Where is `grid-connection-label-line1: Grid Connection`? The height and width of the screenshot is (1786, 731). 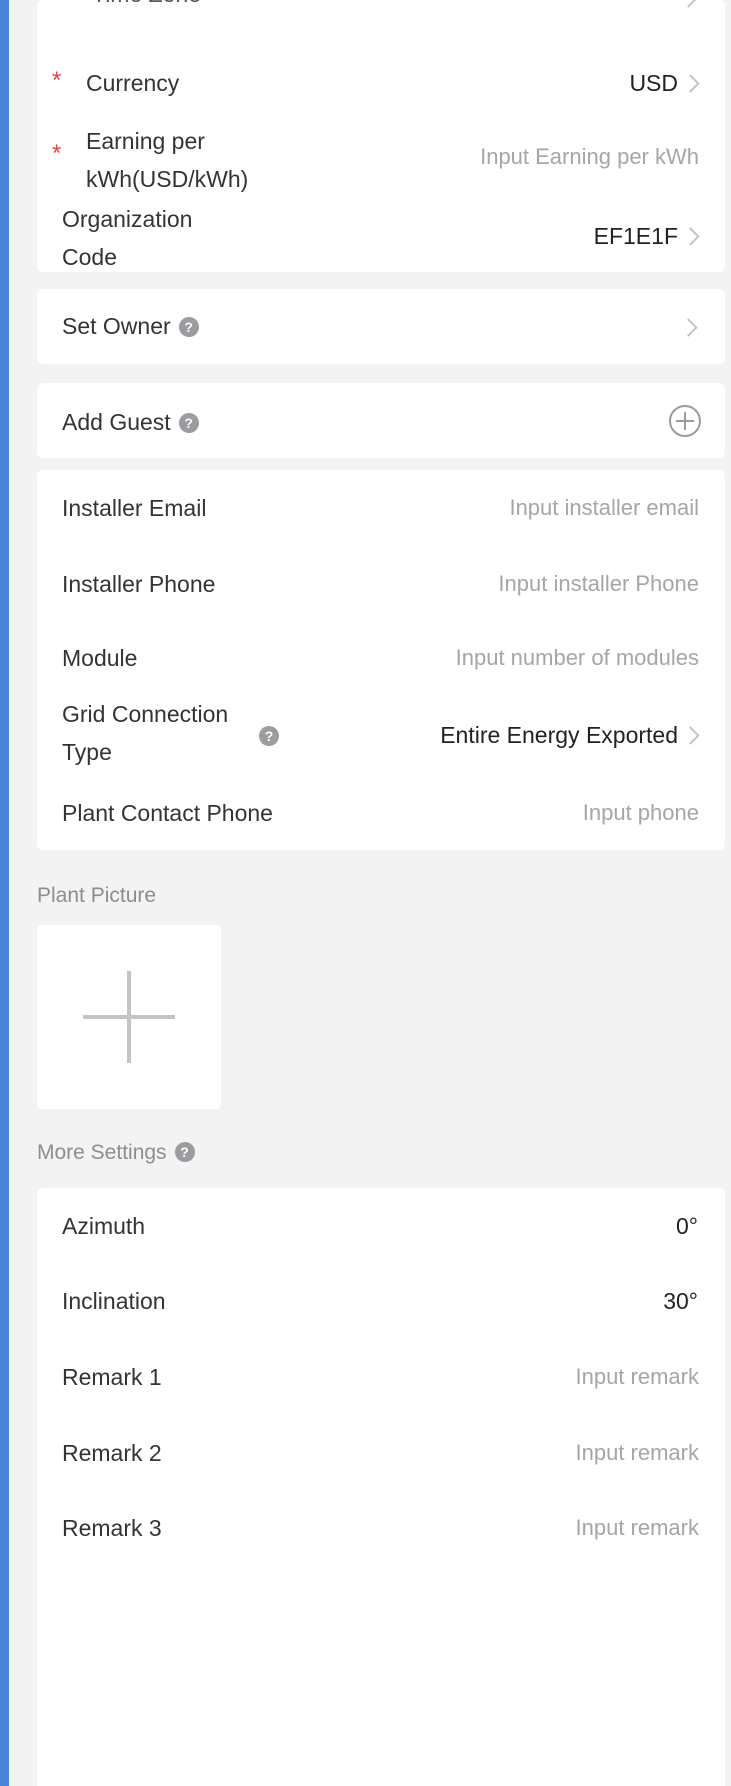 grid-connection-label-line1: Grid Connection is located at coordinates (145, 714).